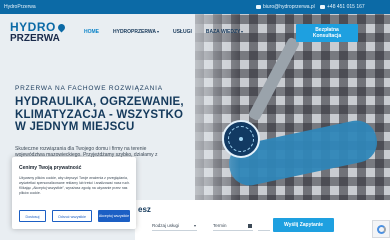 The width and height of the screenshot is (390, 240). I want to click on hero-tagline: PRZERWA NA FACHOWE ROZWIĄZANIA, so click(89, 88).